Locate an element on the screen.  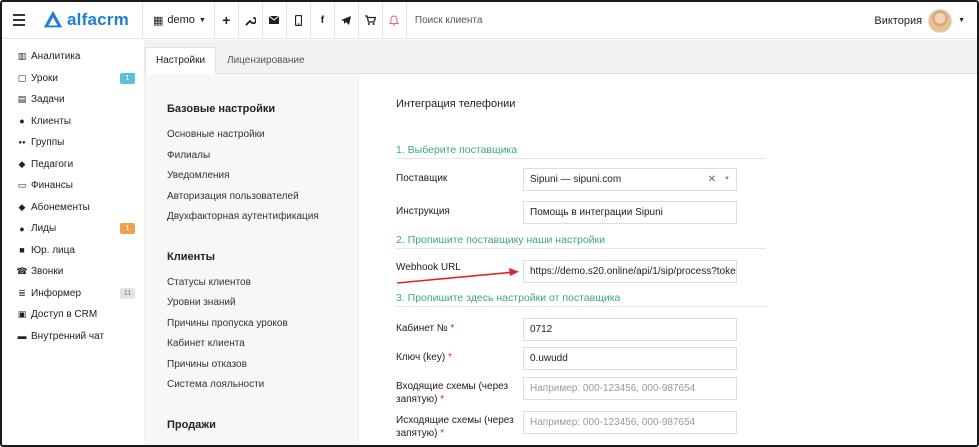
wrench-icon is located at coordinates (250, 20).